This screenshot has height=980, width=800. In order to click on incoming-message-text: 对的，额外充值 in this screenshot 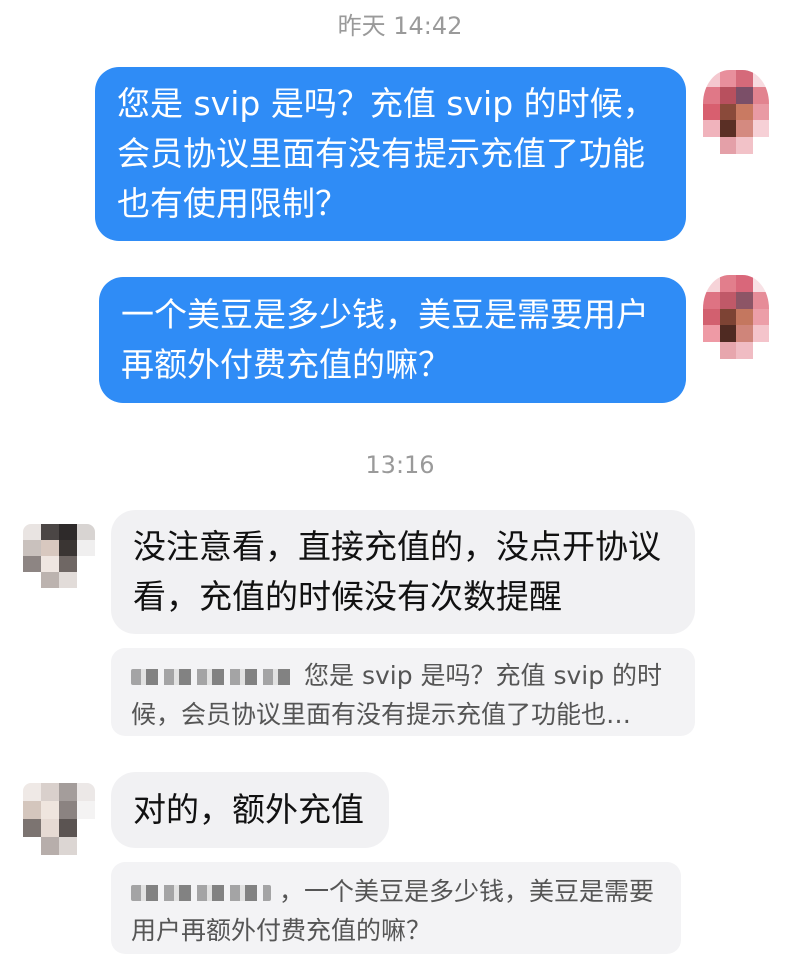, I will do `click(248, 809)`.